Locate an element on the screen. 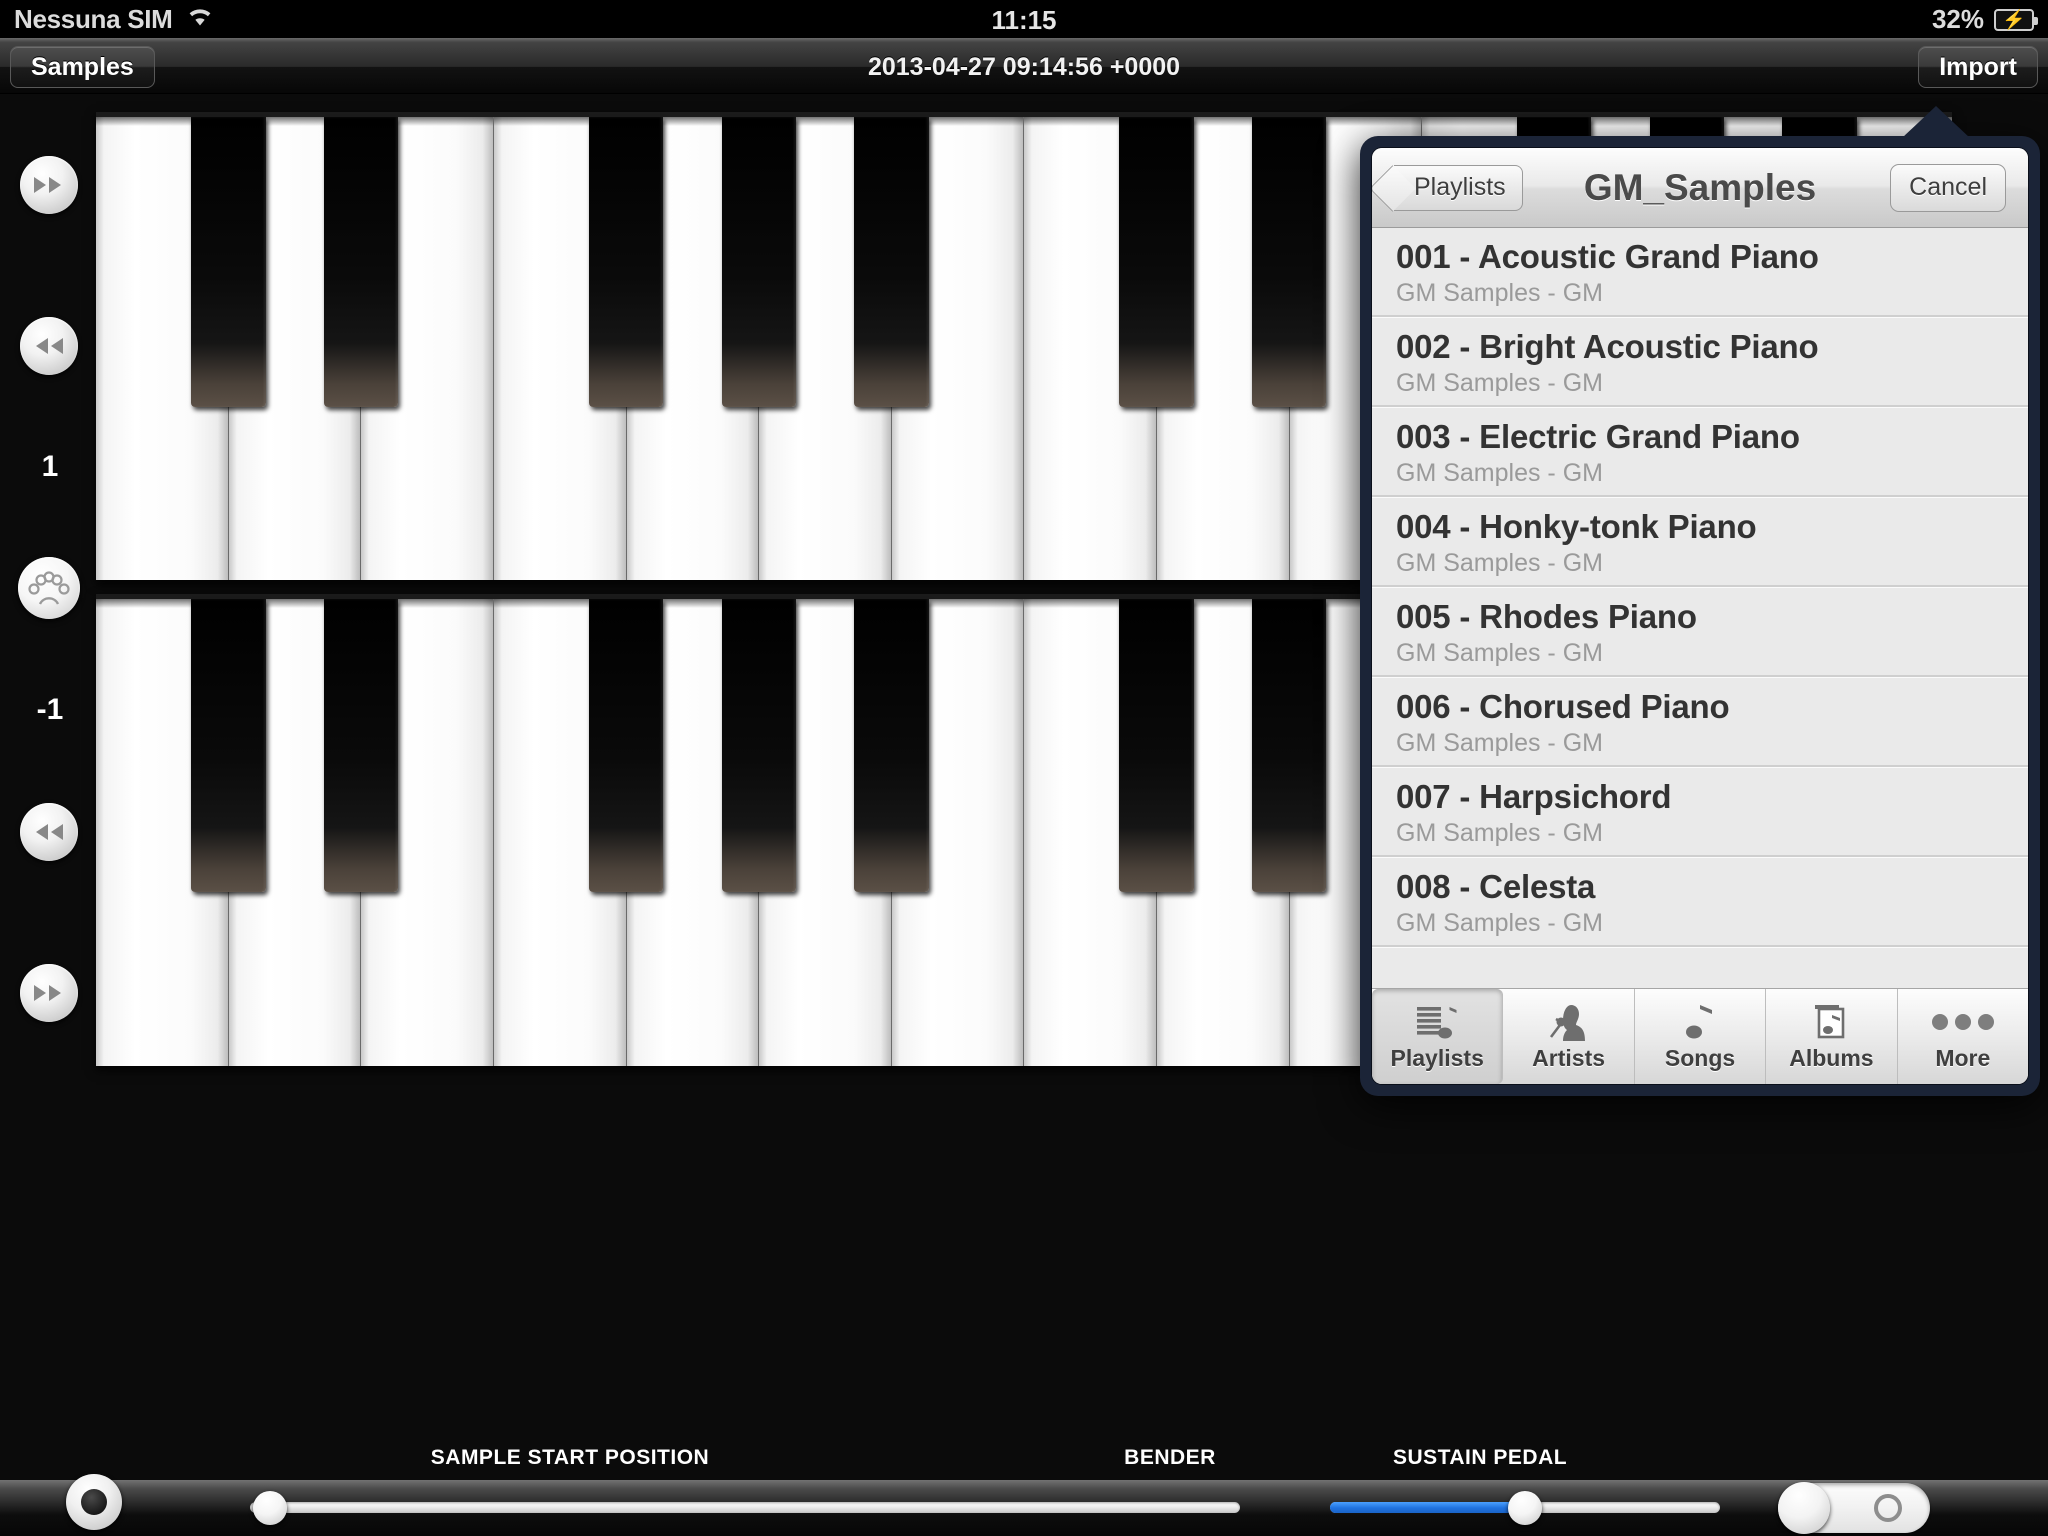  ellipsis-icon is located at coordinates (1962, 1022).